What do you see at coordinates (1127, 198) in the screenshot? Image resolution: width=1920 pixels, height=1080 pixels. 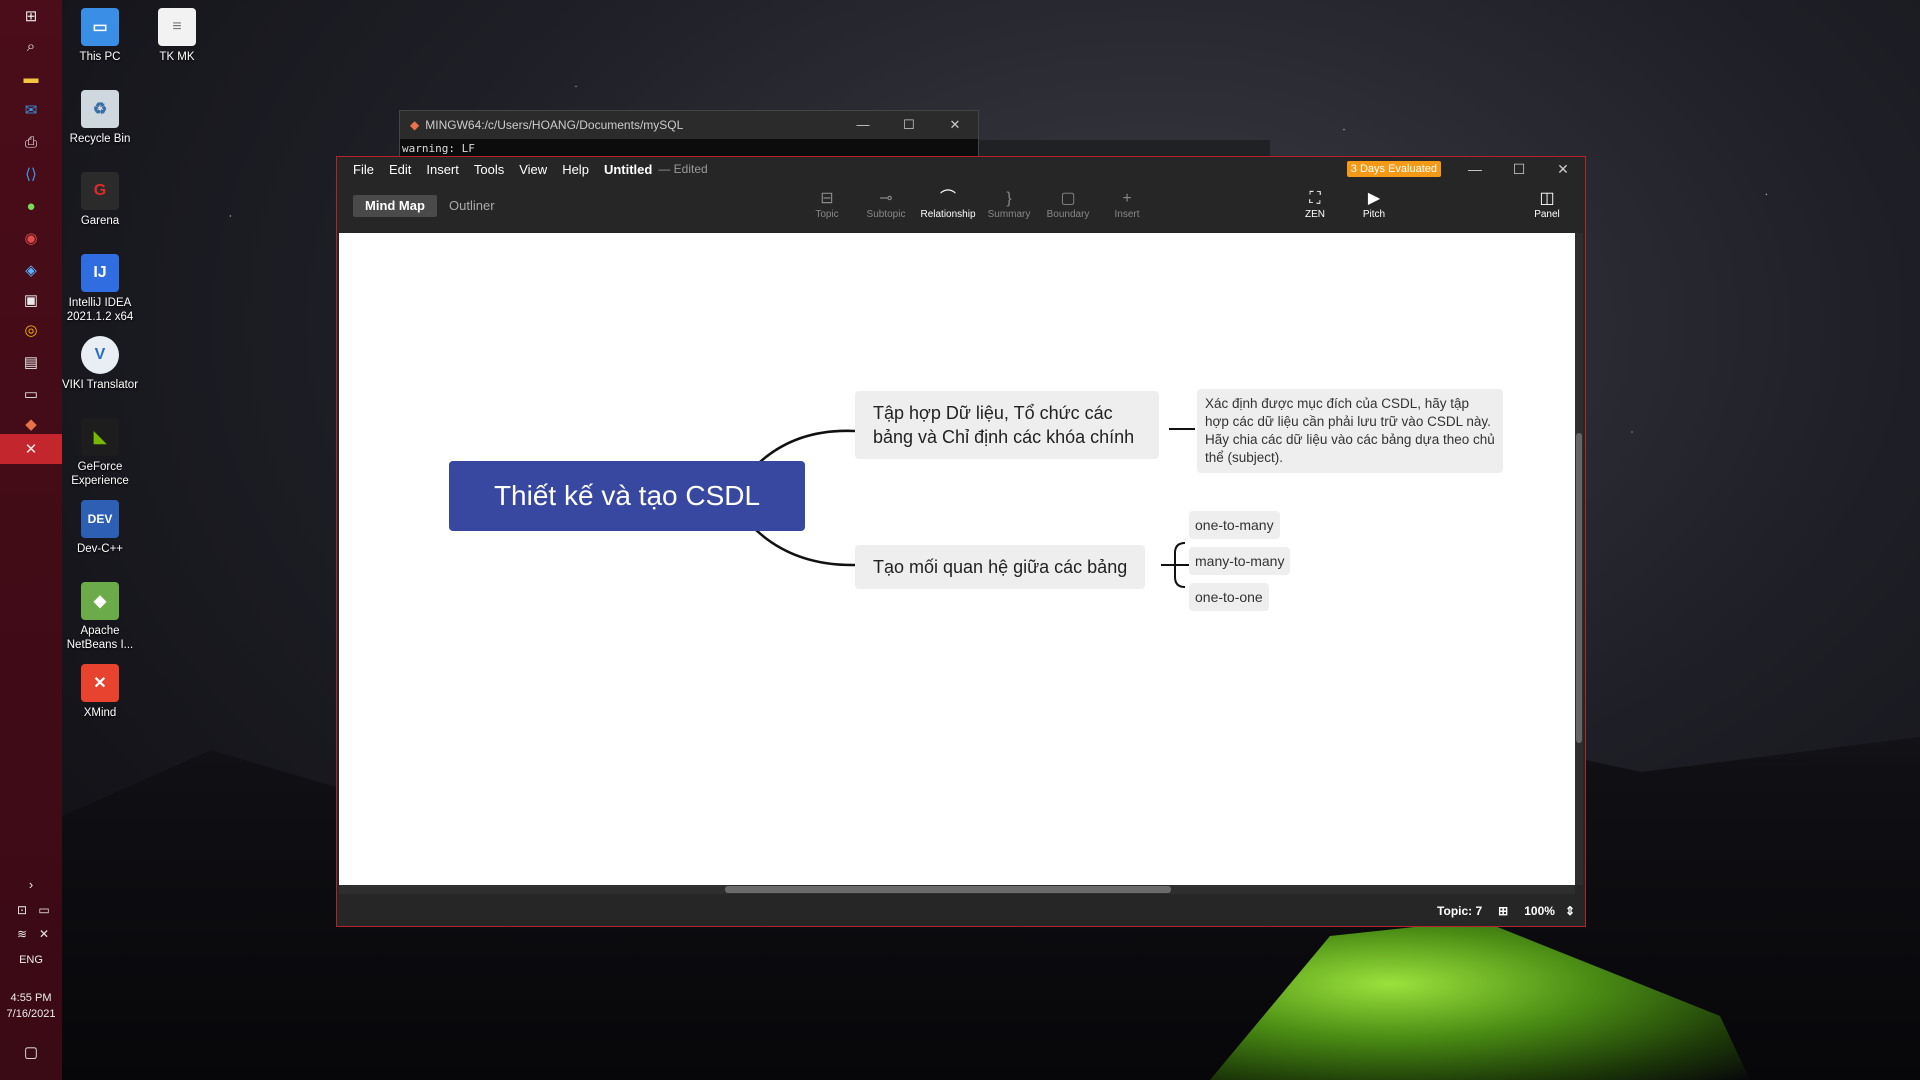 I see `plus-icon: +` at bounding box center [1127, 198].